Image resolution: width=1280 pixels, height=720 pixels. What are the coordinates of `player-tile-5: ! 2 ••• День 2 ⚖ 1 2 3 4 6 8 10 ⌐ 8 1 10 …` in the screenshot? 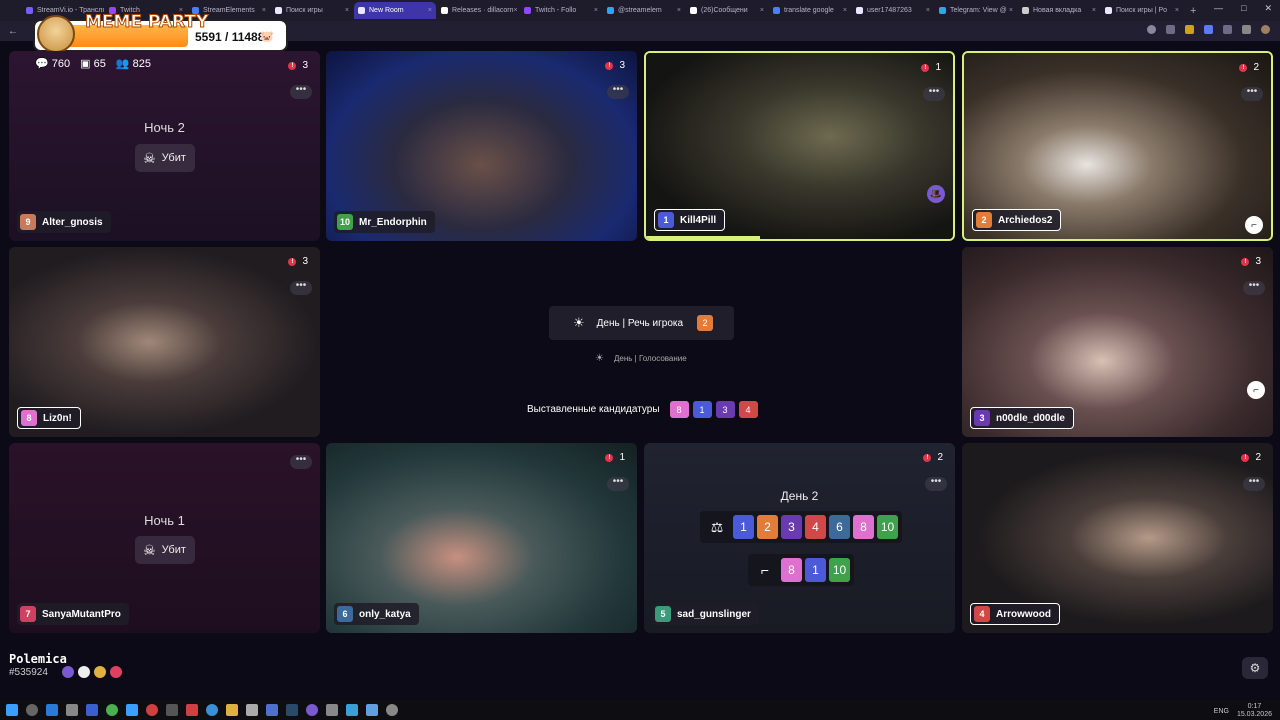 It's located at (799, 538).